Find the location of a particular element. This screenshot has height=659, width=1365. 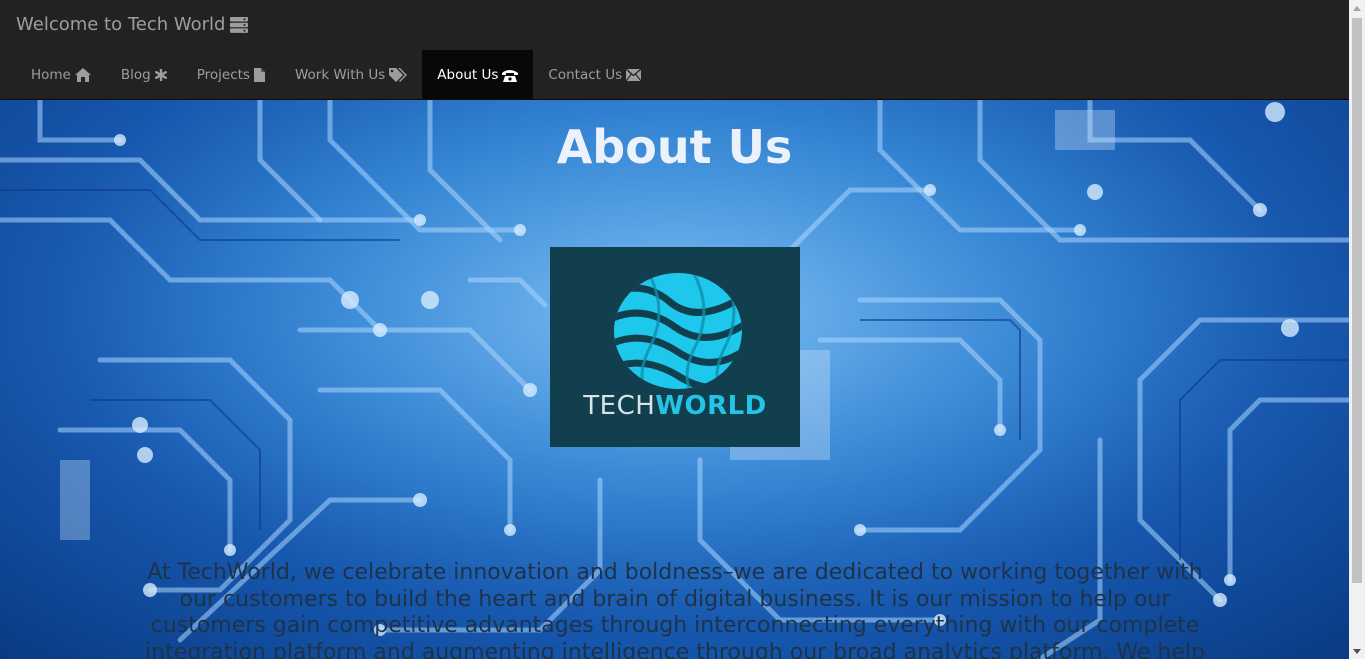

scroll-down-arrow-icon is located at coordinates (1357, 651).